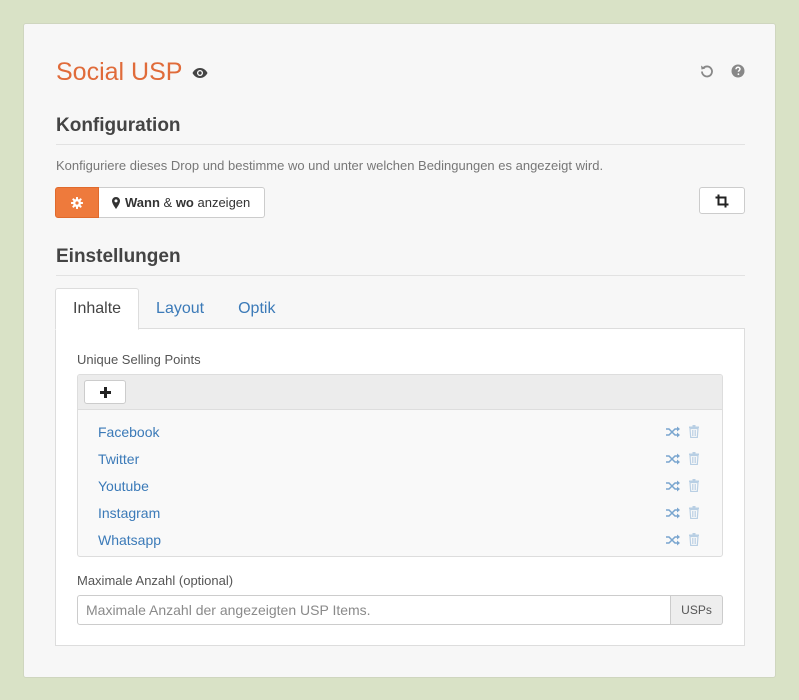  I want to click on crop-button, so click(722, 200).